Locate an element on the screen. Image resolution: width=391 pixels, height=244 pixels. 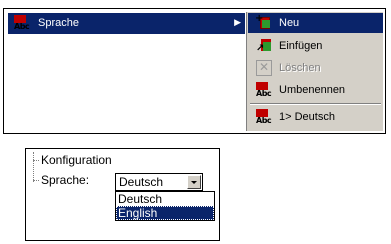
insert-icon: ↗ is located at coordinates (264, 46).